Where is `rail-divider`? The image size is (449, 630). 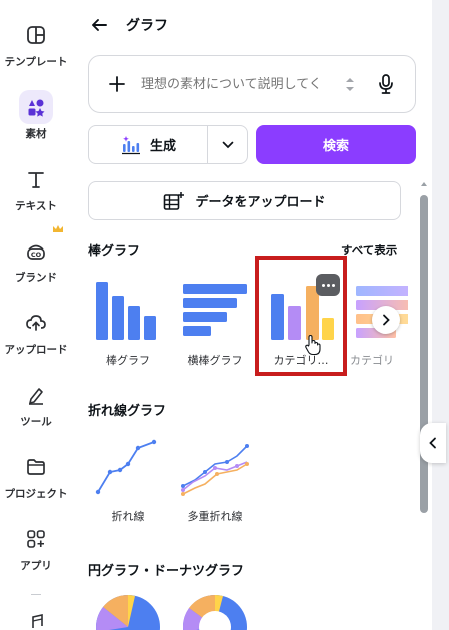
rail-divider is located at coordinates (36, 594).